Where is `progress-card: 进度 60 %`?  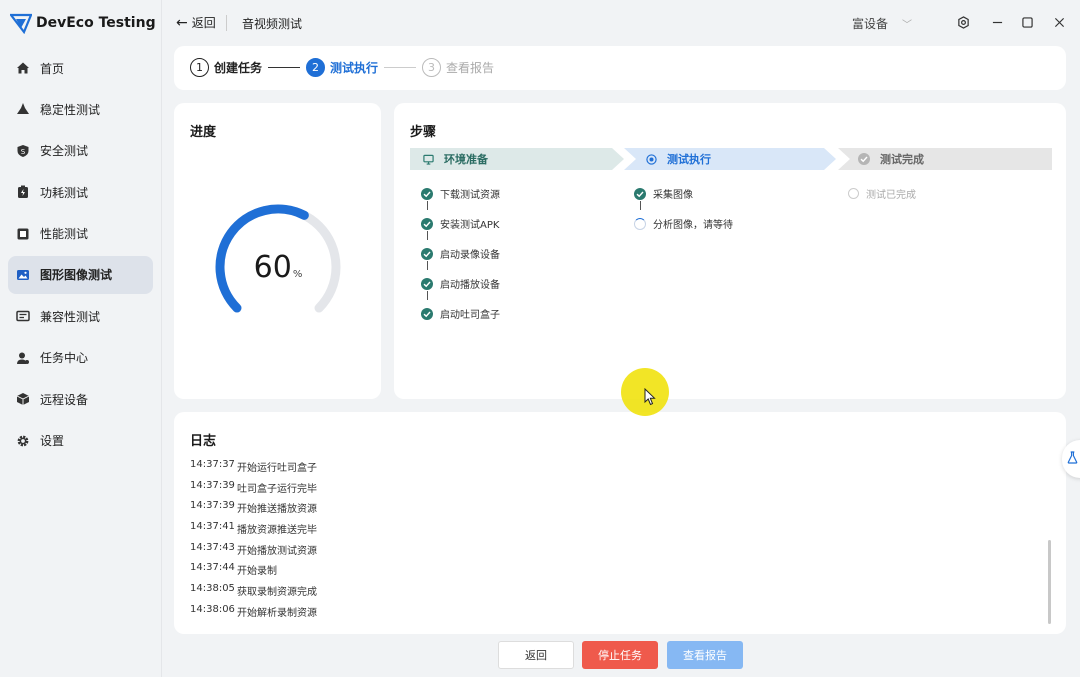
progress-card: 进度 60 % is located at coordinates (277, 251).